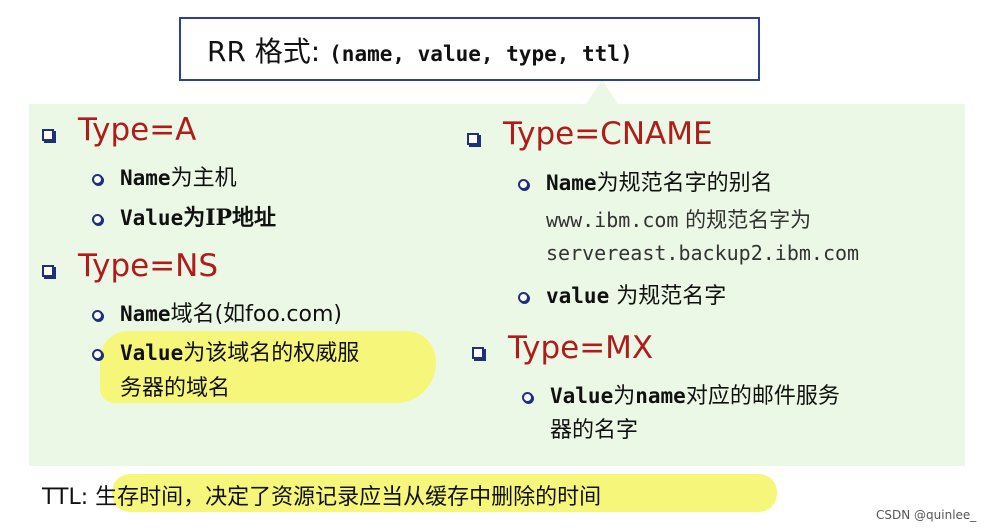 Image resolution: width=997 pixels, height=531 pixels. What do you see at coordinates (152, 353) in the screenshot?
I see `type-ns-value-bold: Value` at bounding box center [152, 353].